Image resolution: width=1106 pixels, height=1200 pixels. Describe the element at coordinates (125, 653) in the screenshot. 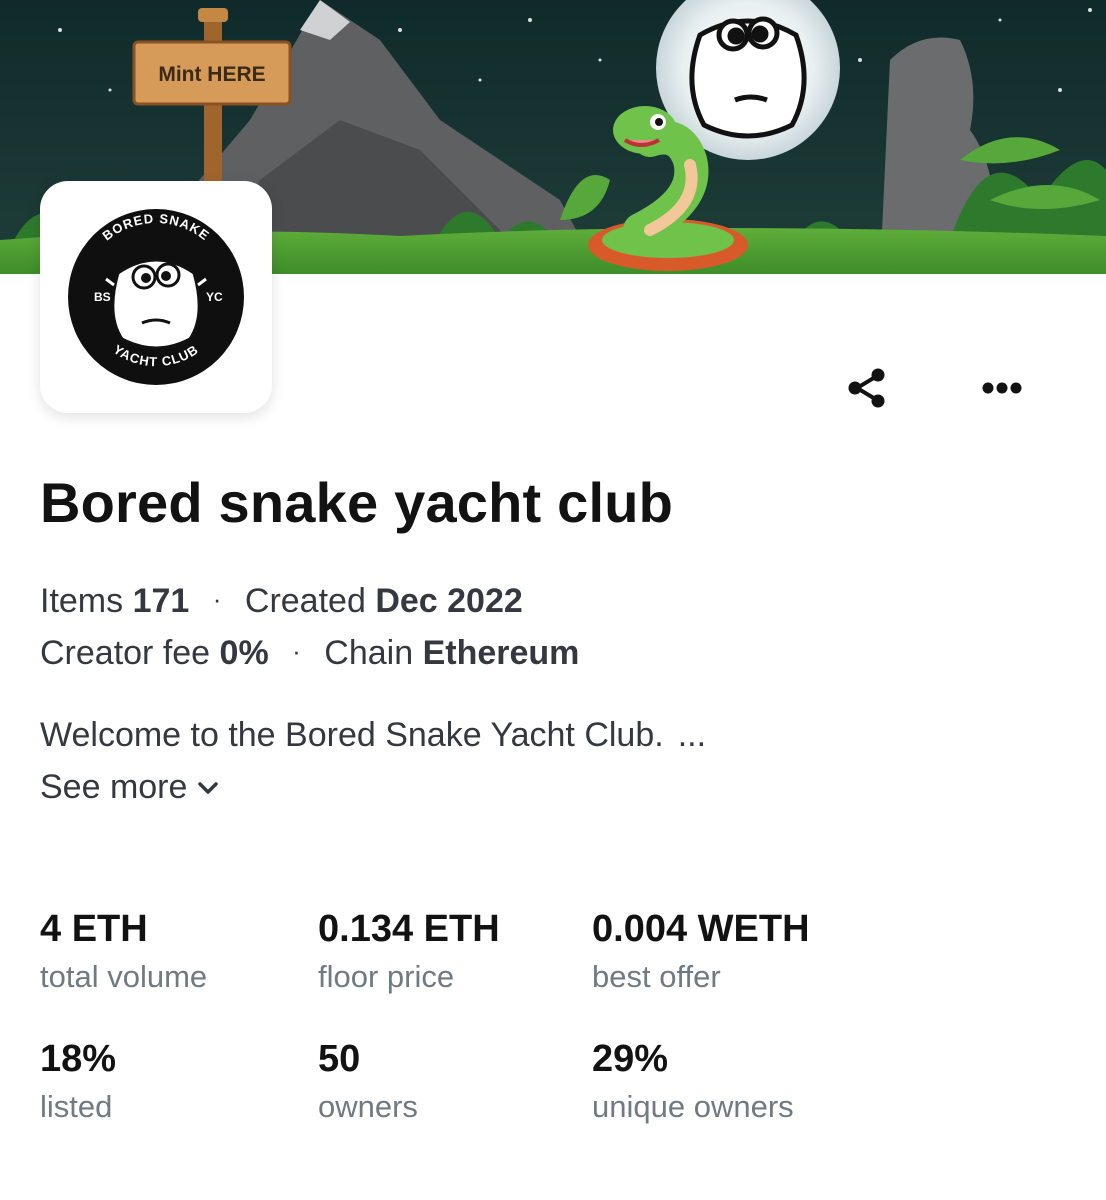

I see `creator-fee-label: Creator fee` at that location.